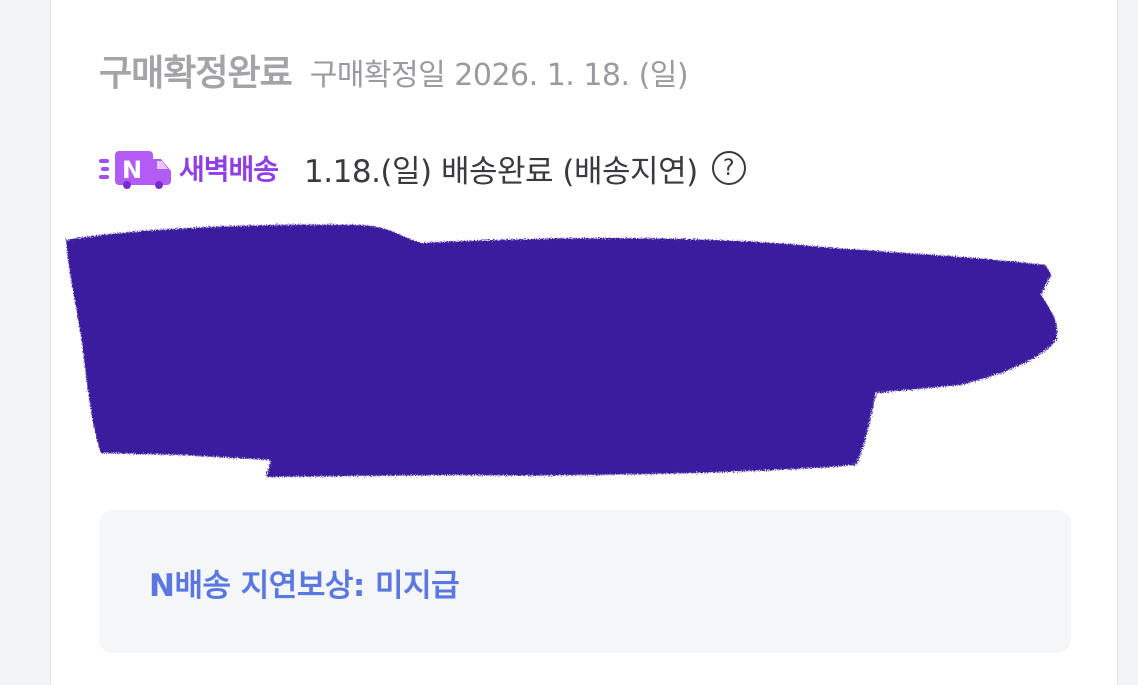  Describe the element at coordinates (196, 73) in the screenshot. I see `order-status-title: 구매확정완료` at that location.